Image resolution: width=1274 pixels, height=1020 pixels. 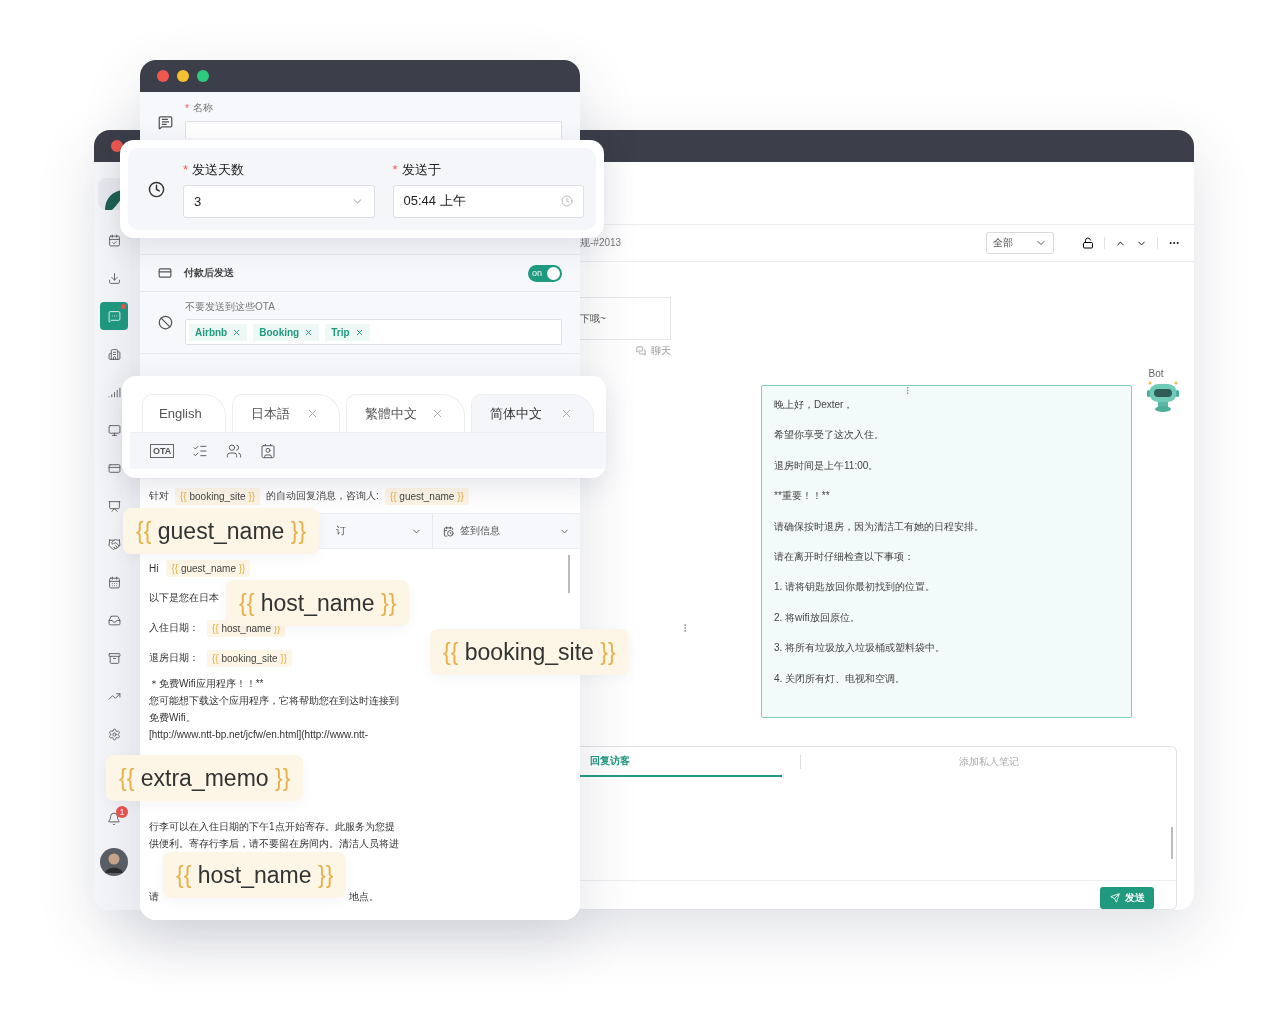 What do you see at coordinates (405, 413) in the screenshot?
I see `language-tab: 繁體中文` at bounding box center [405, 413].